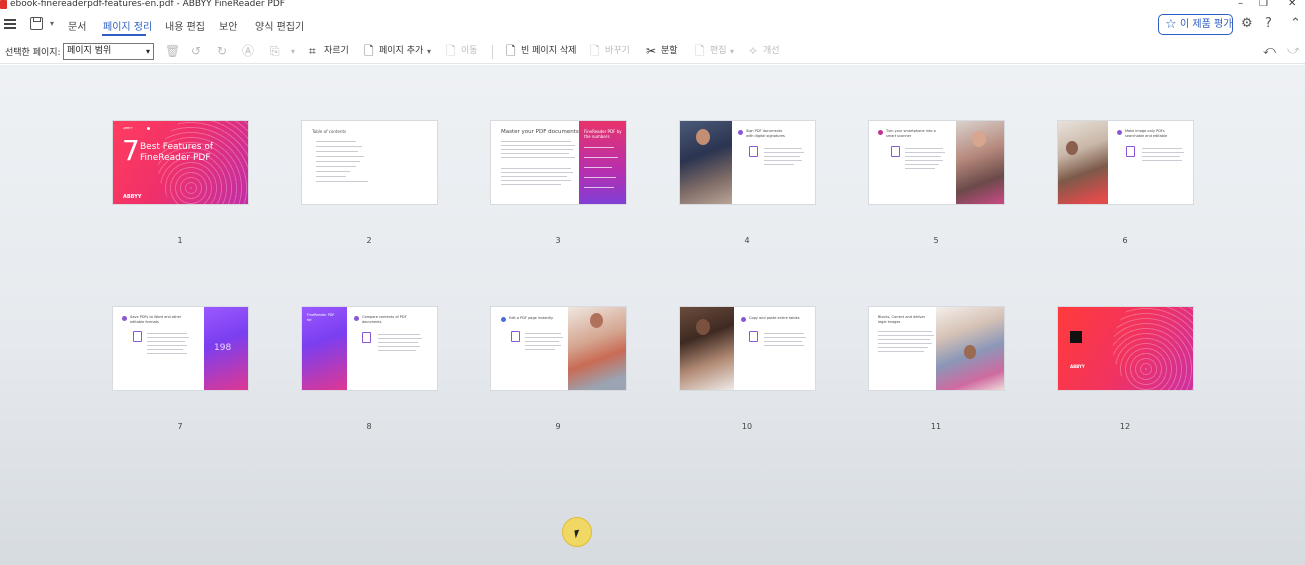 This screenshot has height=565, width=1305. Describe the element at coordinates (558, 348) in the screenshot. I see `page-thumbnail-9: Edit a PDF page instantly` at that location.